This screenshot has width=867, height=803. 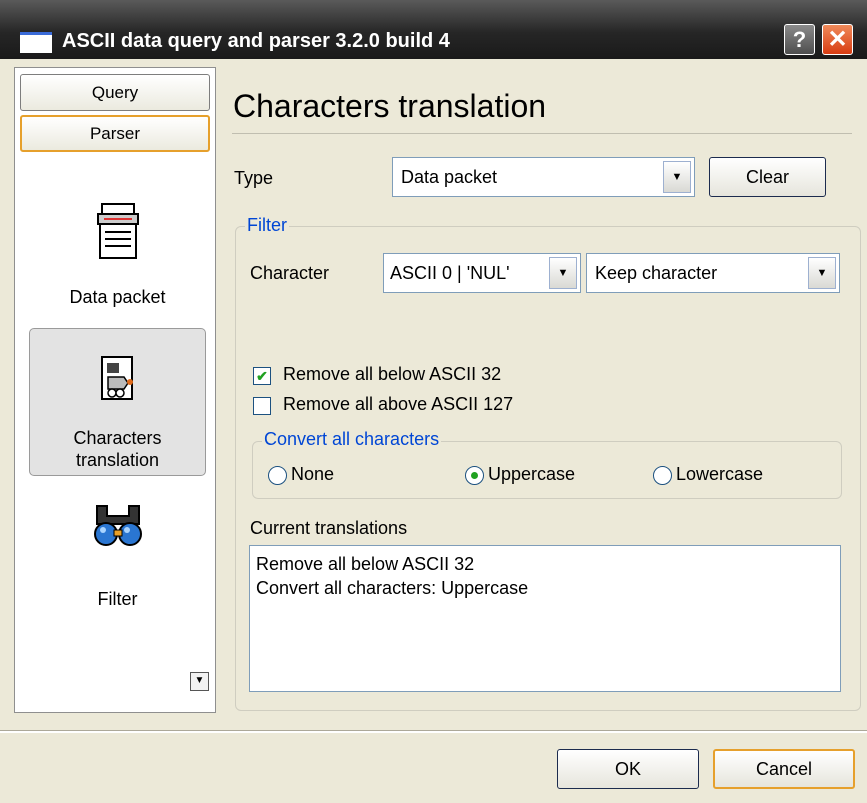 I want to click on type-label: Type, so click(x=254, y=178).